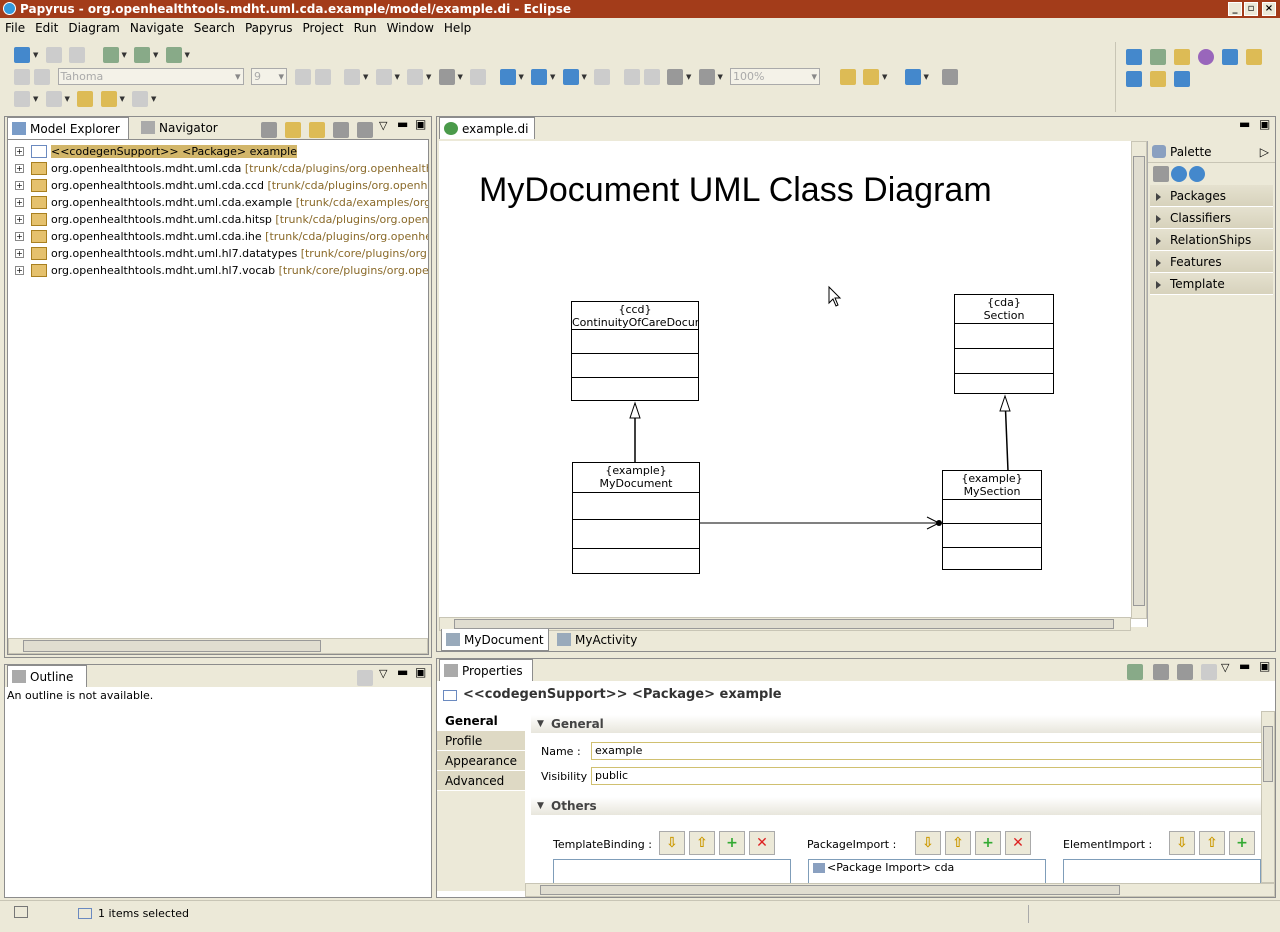 This screenshot has height=932, width=1280. What do you see at coordinates (1004, 344) in the screenshot?
I see `class-section: {cda} Section` at bounding box center [1004, 344].